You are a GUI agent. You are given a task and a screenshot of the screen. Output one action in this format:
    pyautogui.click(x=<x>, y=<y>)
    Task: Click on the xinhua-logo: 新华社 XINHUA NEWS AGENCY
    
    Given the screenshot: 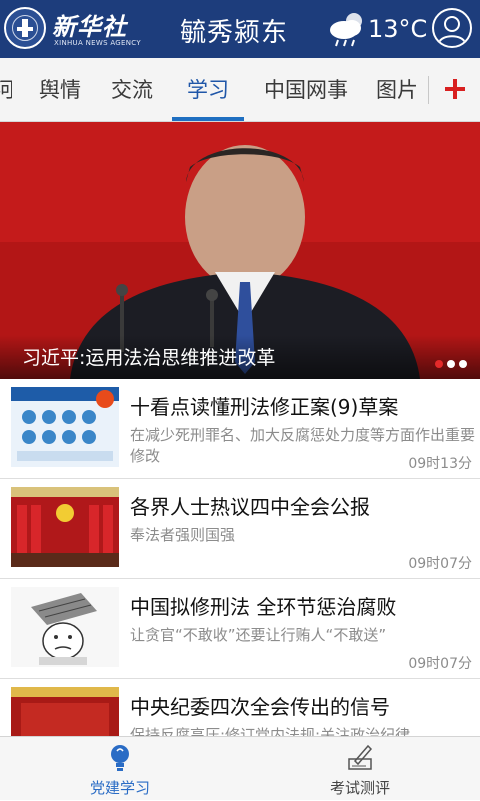 What is the action you would take?
    pyautogui.click(x=72, y=29)
    